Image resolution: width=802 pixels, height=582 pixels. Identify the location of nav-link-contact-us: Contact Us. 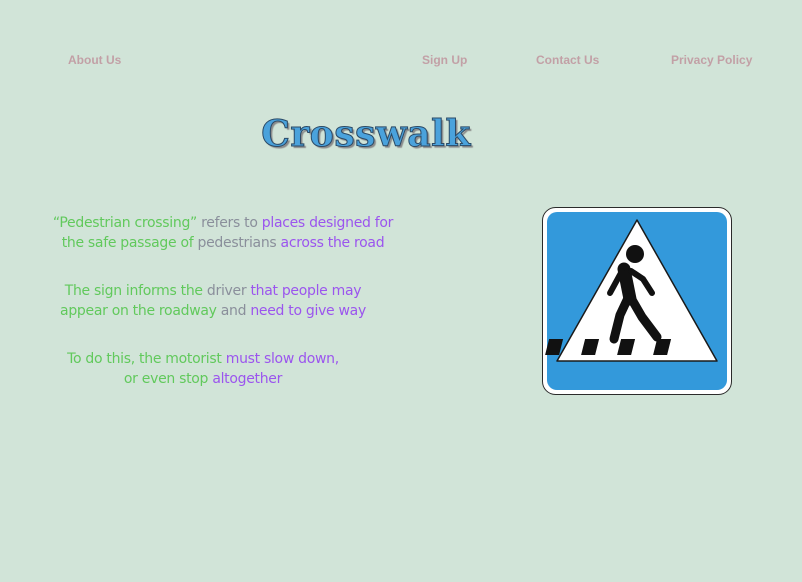
(567, 60).